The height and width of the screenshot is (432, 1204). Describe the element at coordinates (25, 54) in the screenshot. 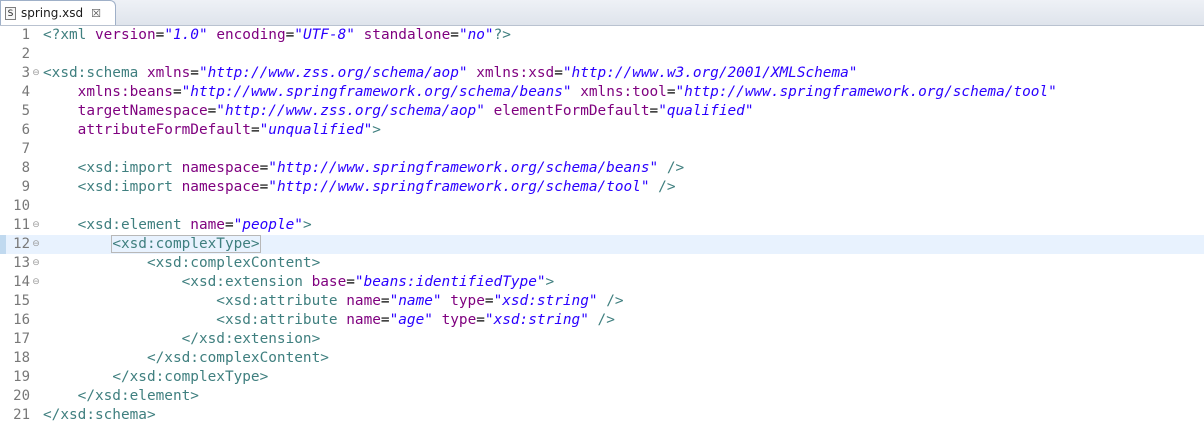

I see `line-number: 2` at that location.